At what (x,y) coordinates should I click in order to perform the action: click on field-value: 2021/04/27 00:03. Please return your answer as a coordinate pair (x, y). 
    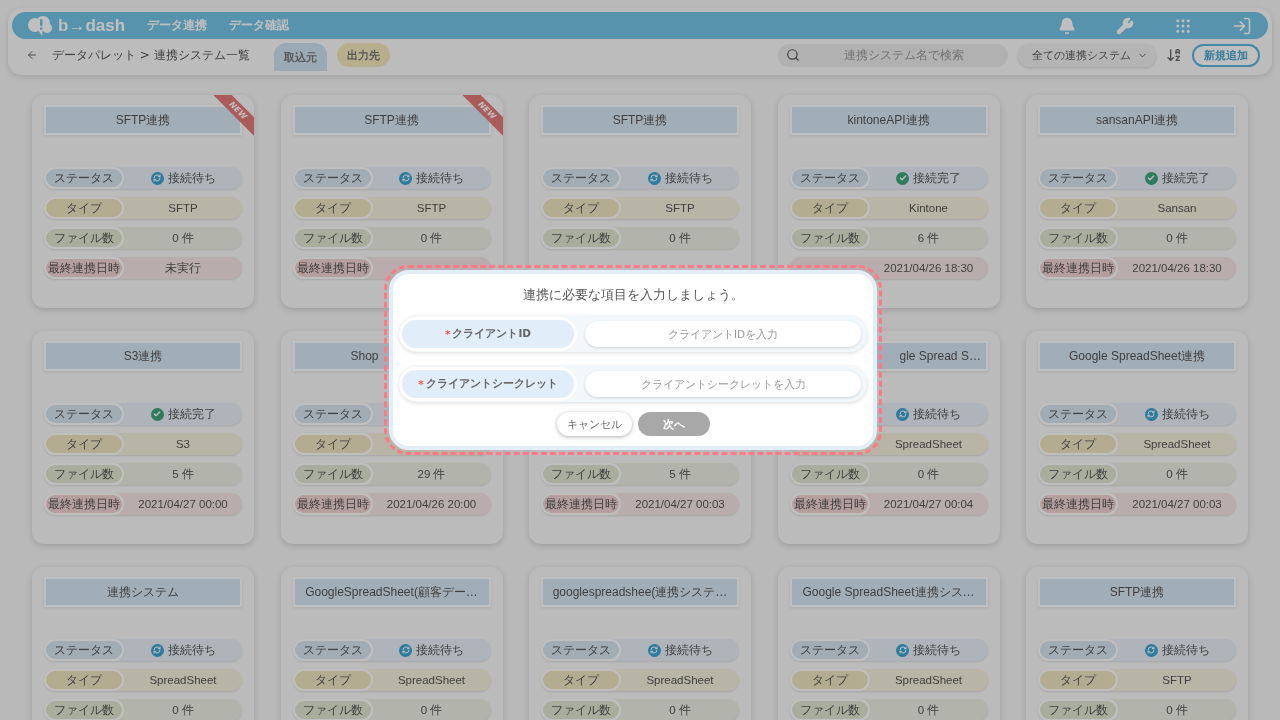
    Looking at the image, I should click on (680, 504).